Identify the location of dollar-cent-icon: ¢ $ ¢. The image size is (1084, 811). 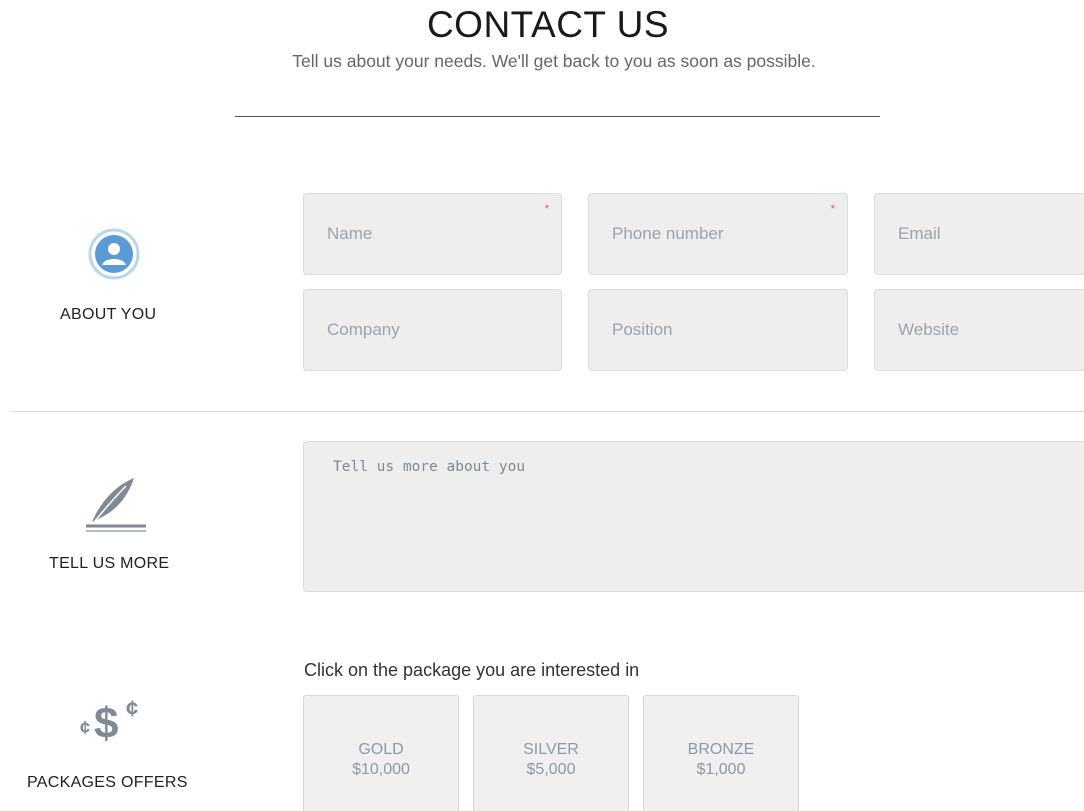
(118, 722).